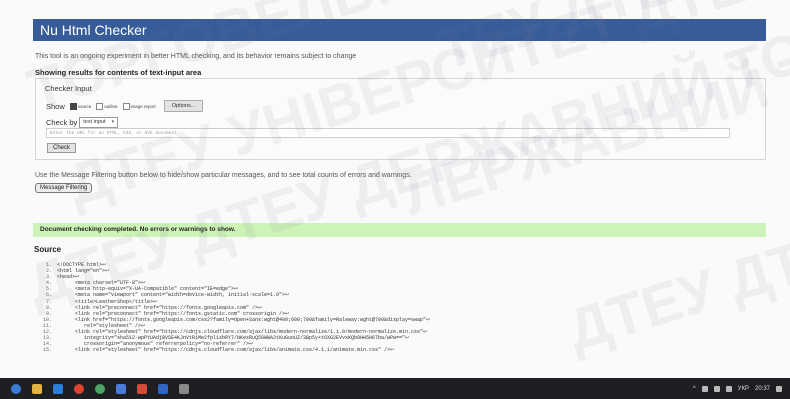 The image size is (790, 399). I want to click on source-heading: Source, so click(48, 249).